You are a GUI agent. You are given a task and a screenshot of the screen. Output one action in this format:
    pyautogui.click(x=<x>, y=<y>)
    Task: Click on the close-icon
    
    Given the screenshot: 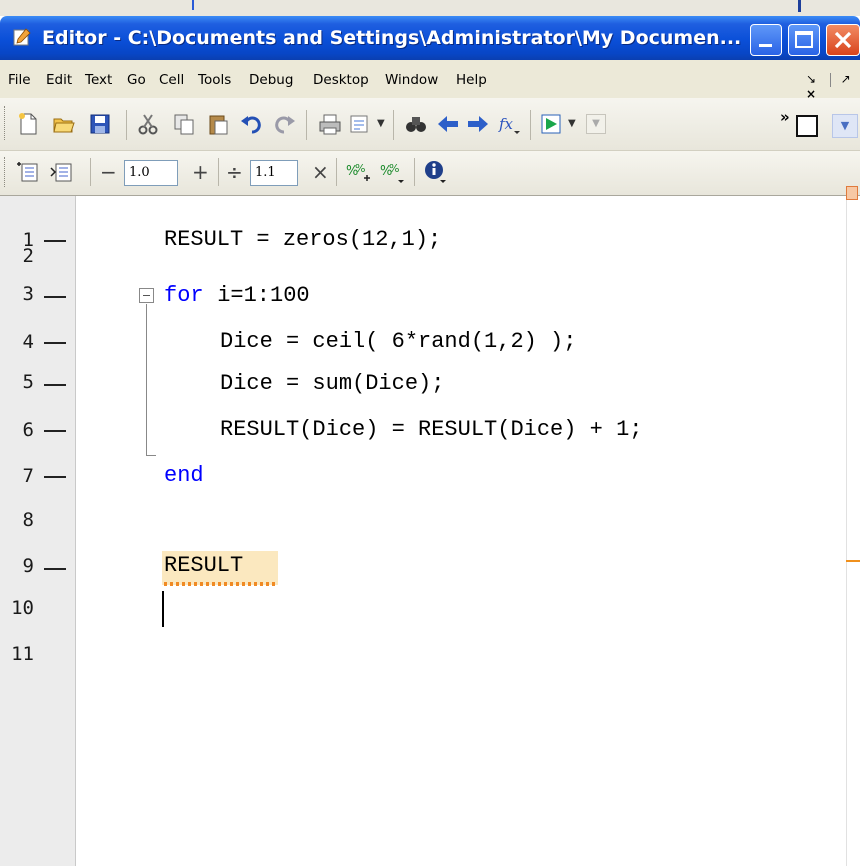 What is the action you would take?
    pyautogui.click(x=843, y=40)
    